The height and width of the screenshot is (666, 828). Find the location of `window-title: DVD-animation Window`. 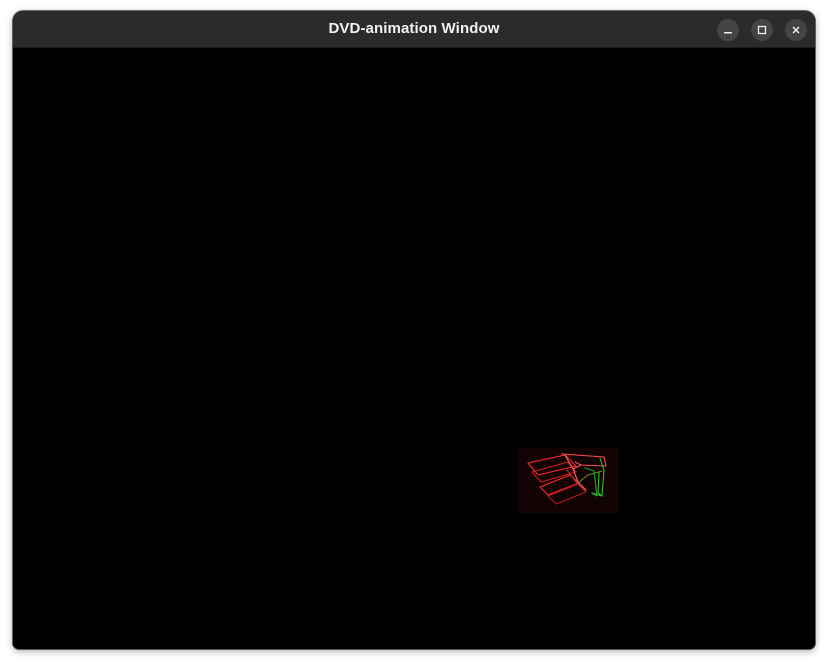

window-title: DVD-animation Window is located at coordinates (414, 28).